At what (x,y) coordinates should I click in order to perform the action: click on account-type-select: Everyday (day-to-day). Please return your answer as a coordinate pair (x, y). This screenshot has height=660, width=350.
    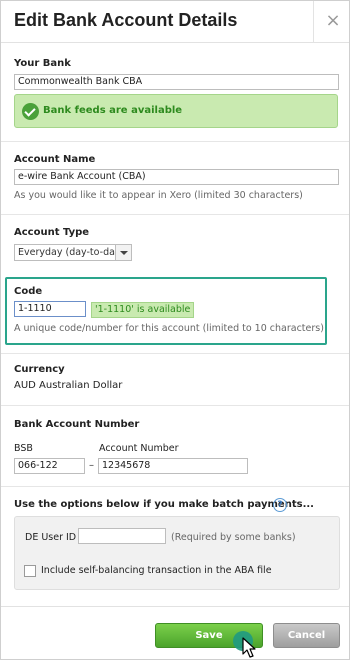
    Looking at the image, I should click on (73, 252).